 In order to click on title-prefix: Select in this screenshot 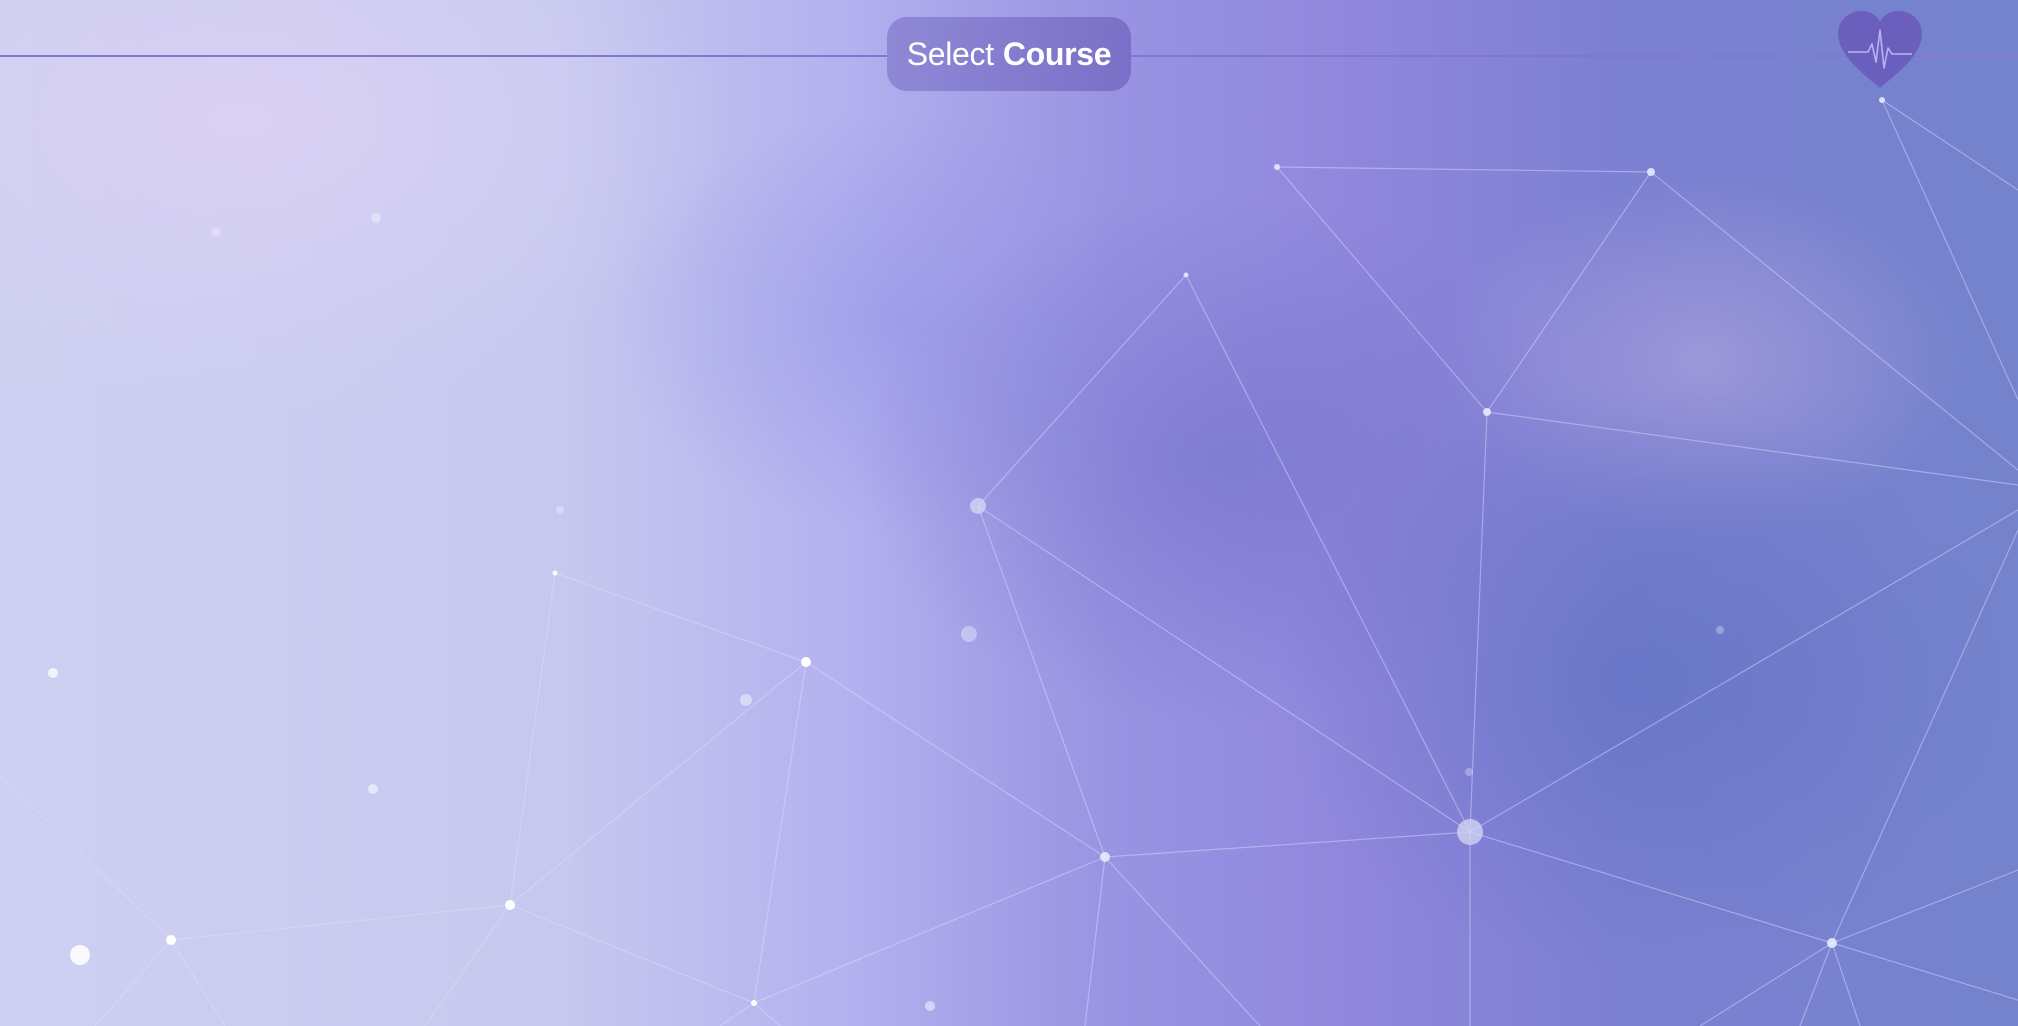, I will do `click(950, 53)`.